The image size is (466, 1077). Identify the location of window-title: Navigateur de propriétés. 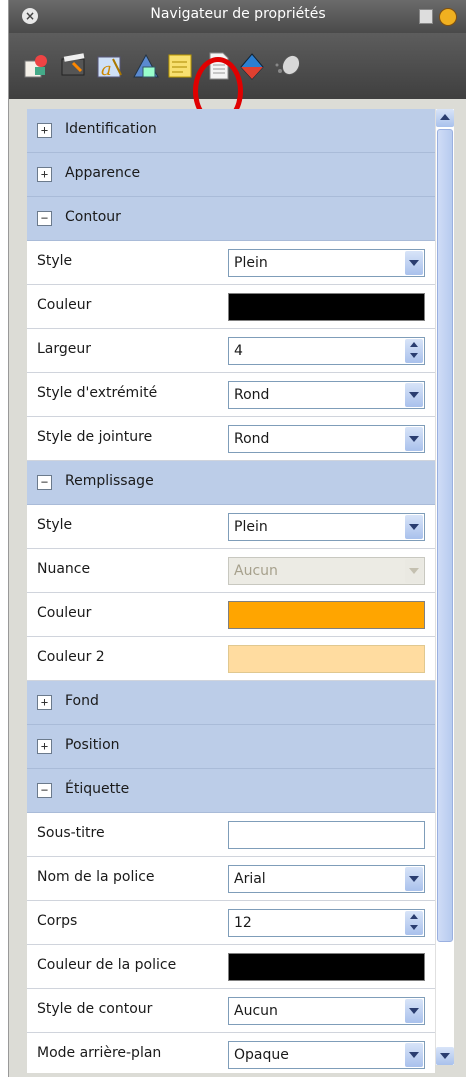
(238, 14).